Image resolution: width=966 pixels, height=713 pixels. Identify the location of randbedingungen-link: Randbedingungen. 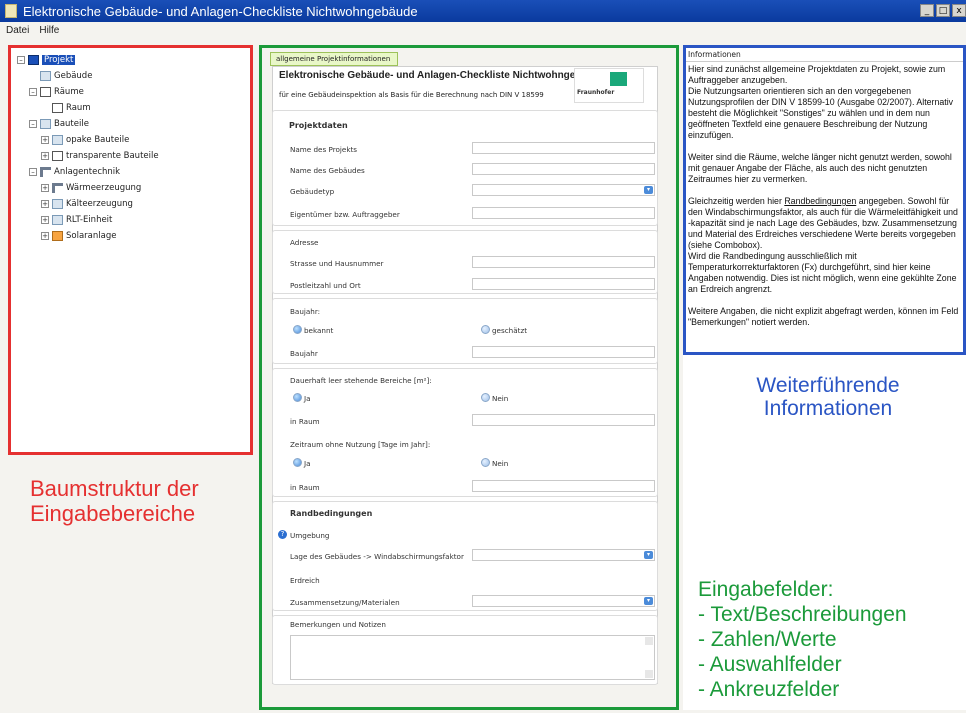
(820, 201).